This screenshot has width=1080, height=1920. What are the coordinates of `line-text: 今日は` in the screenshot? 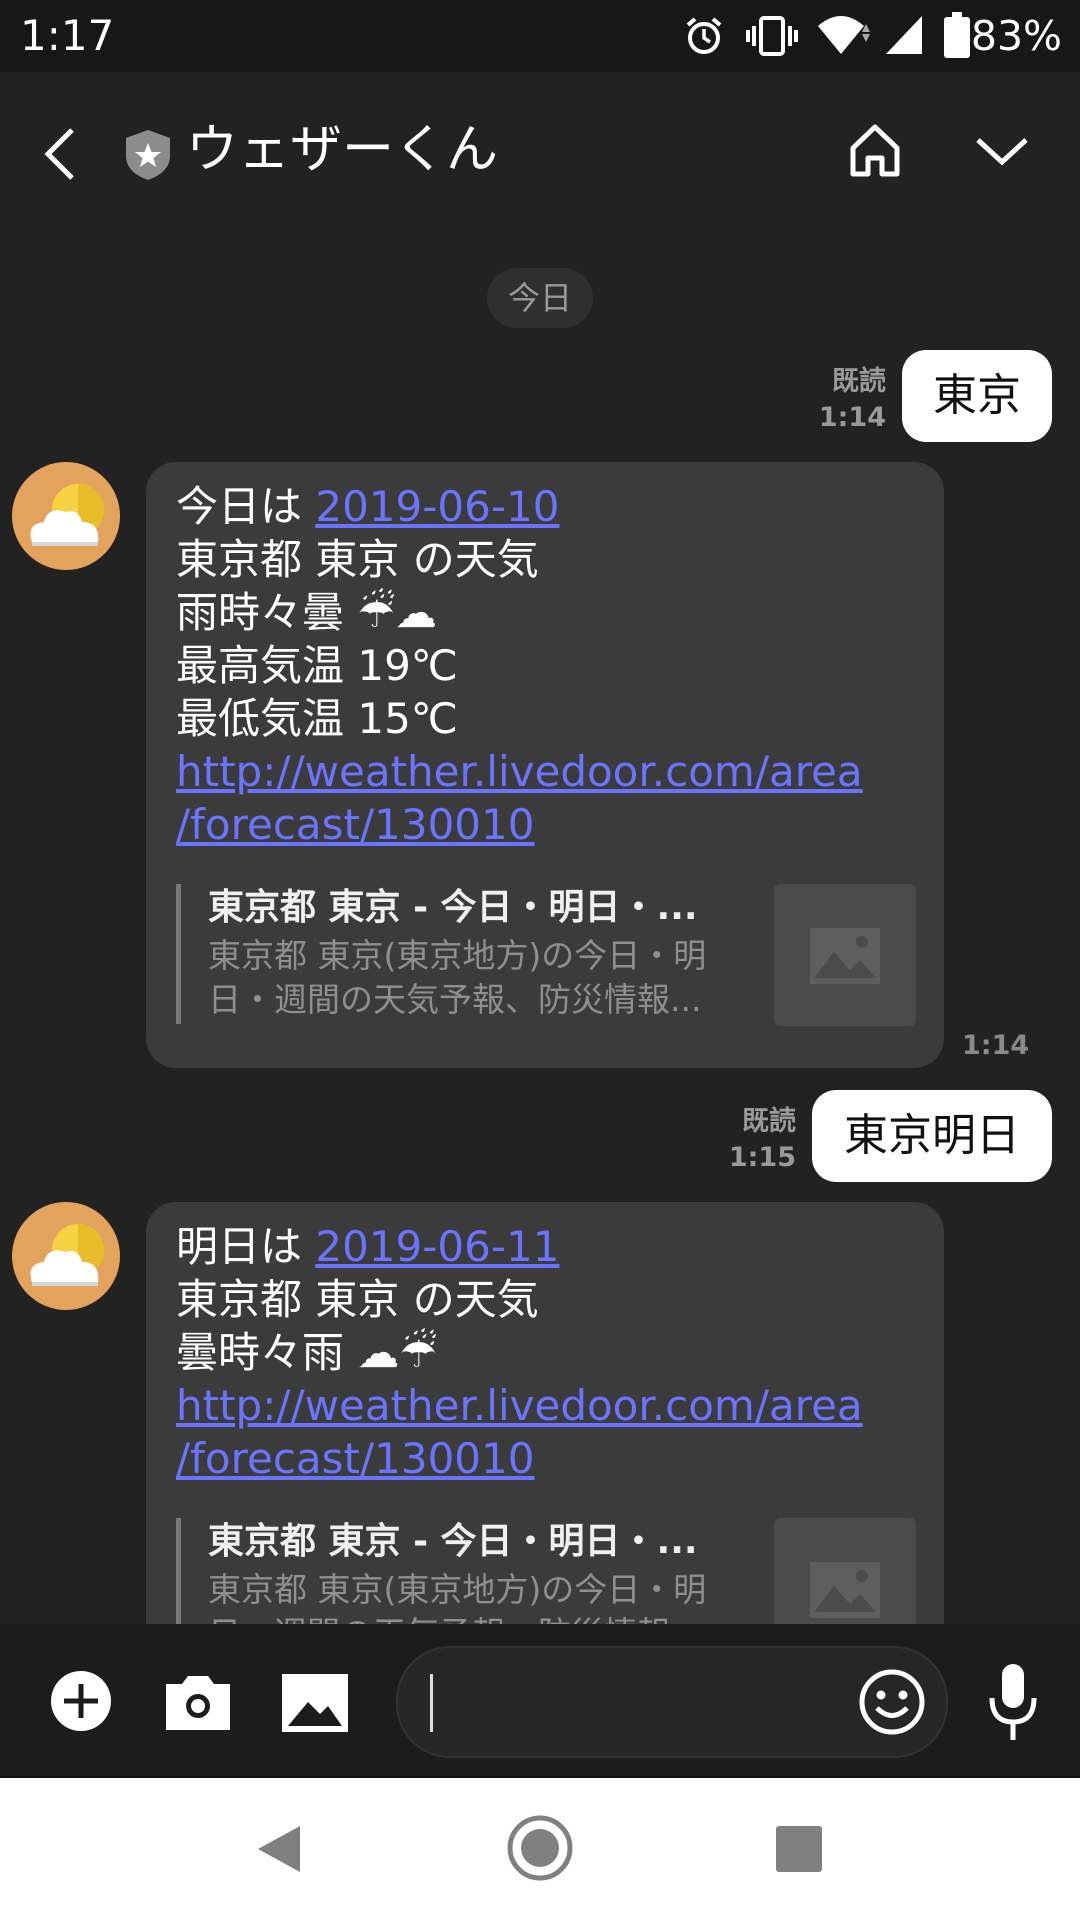 It's located at (246, 506).